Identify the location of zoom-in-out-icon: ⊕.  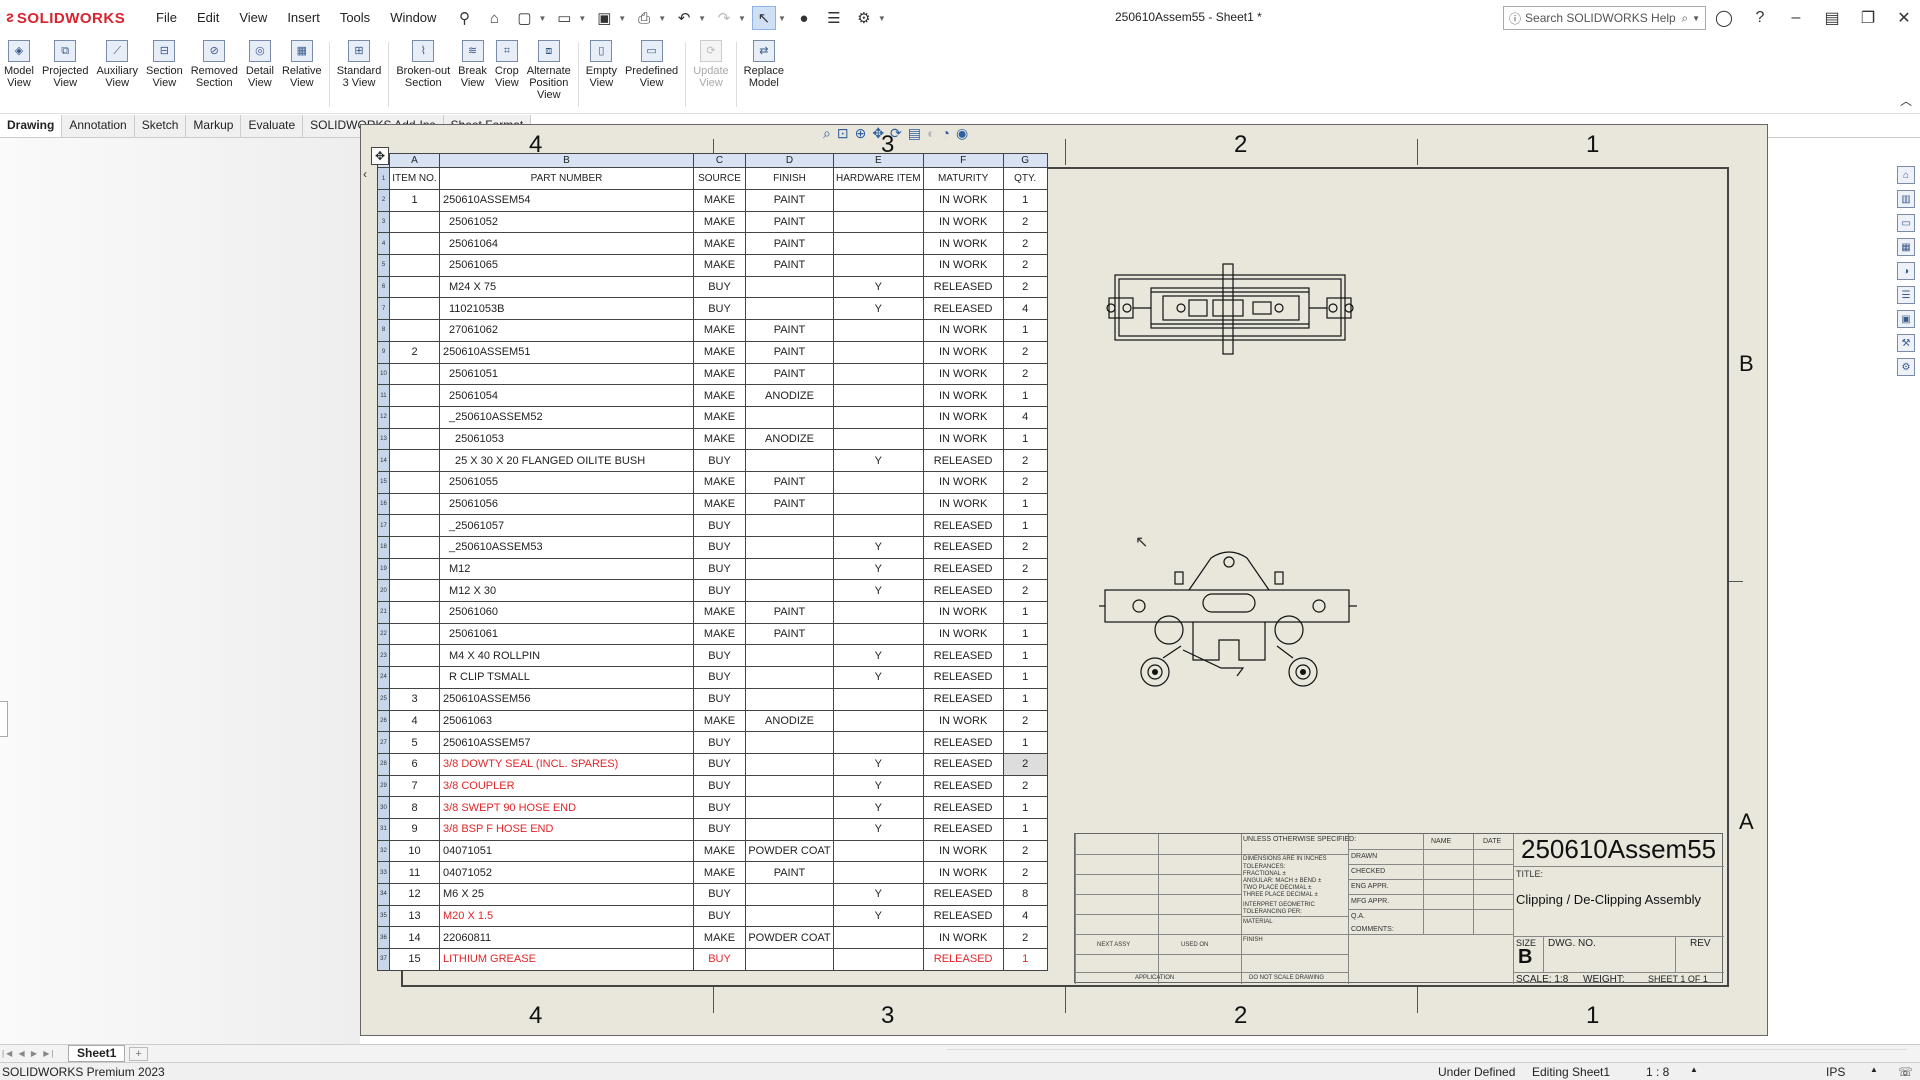
(861, 133).